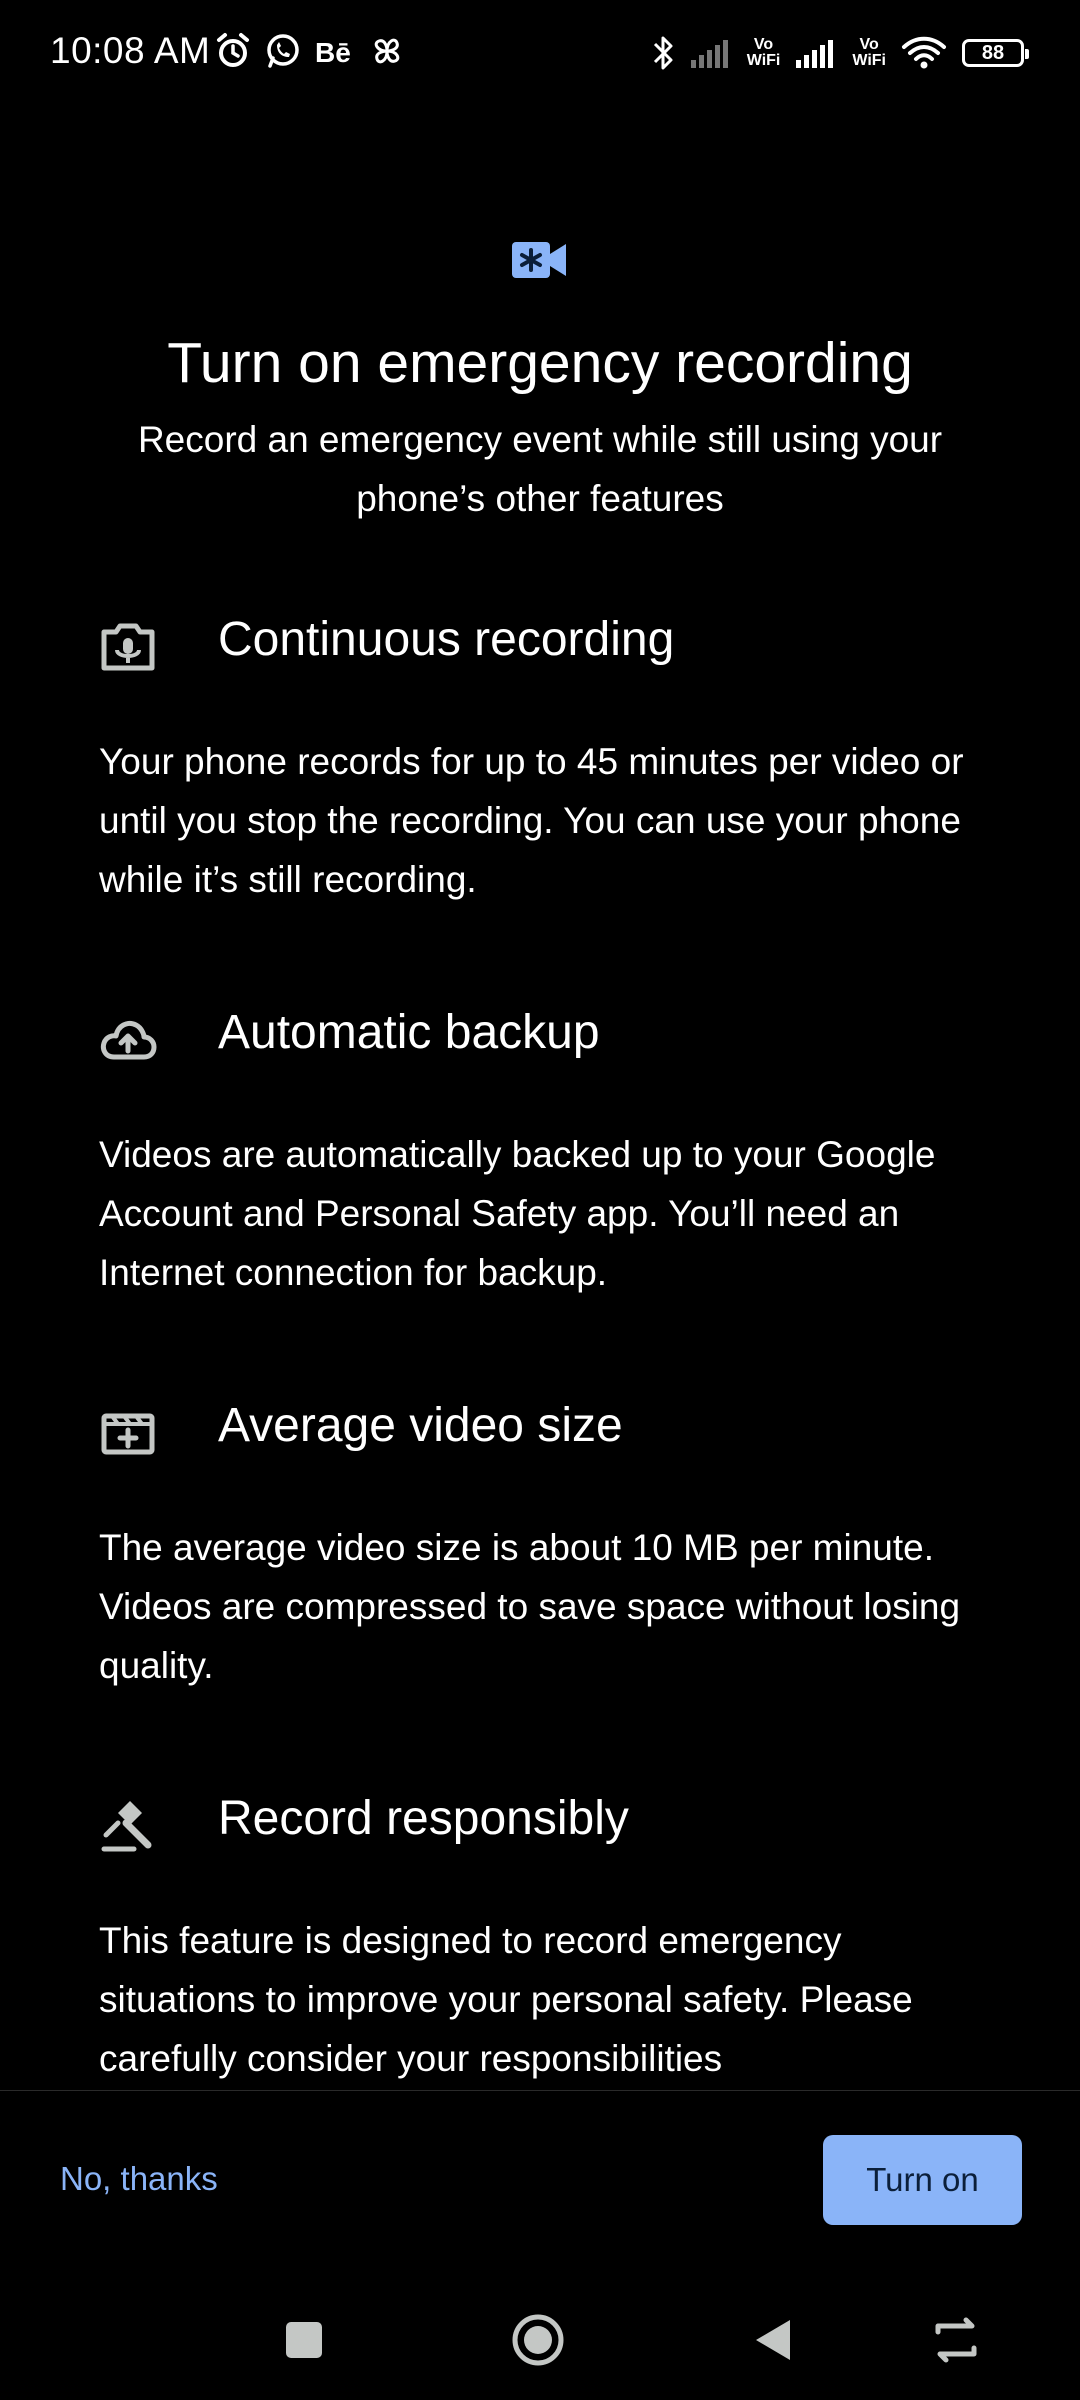  I want to click on home-icon, so click(538, 2340).